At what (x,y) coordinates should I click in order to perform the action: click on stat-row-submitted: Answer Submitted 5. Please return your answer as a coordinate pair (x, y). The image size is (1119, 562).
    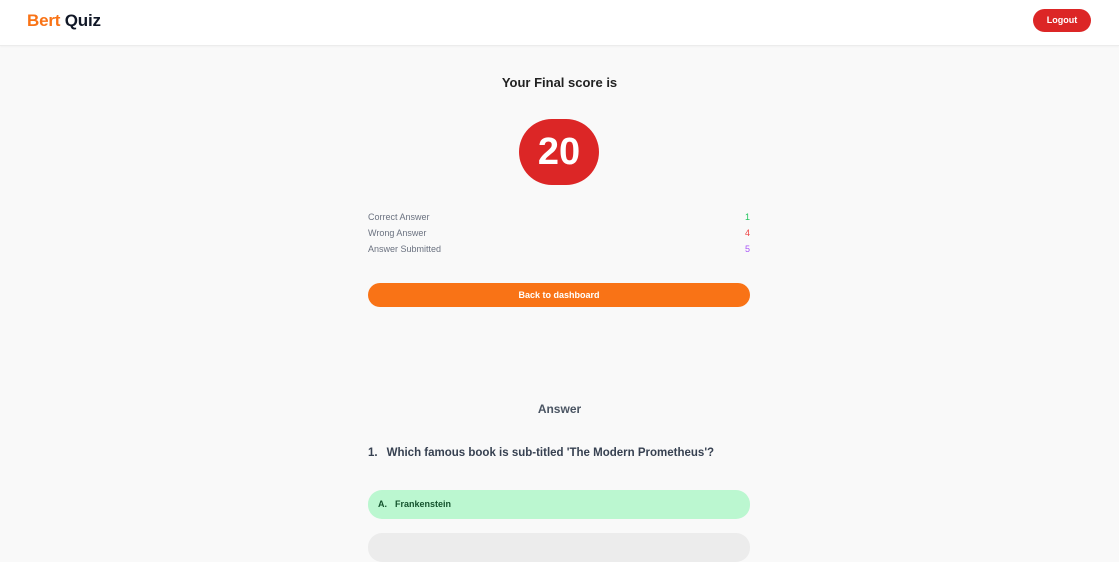
    Looking at the image, I should click on (559, 251).